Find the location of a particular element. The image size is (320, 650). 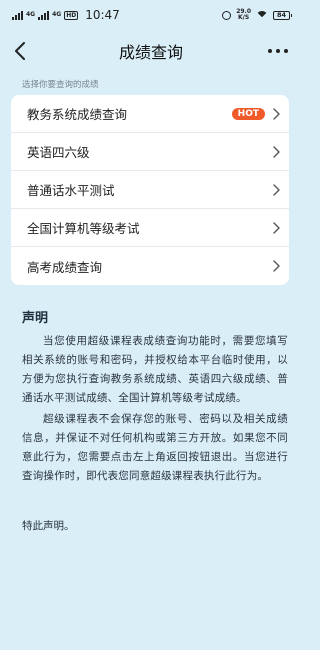

alarm-icon is located at coordinates (227, 15).